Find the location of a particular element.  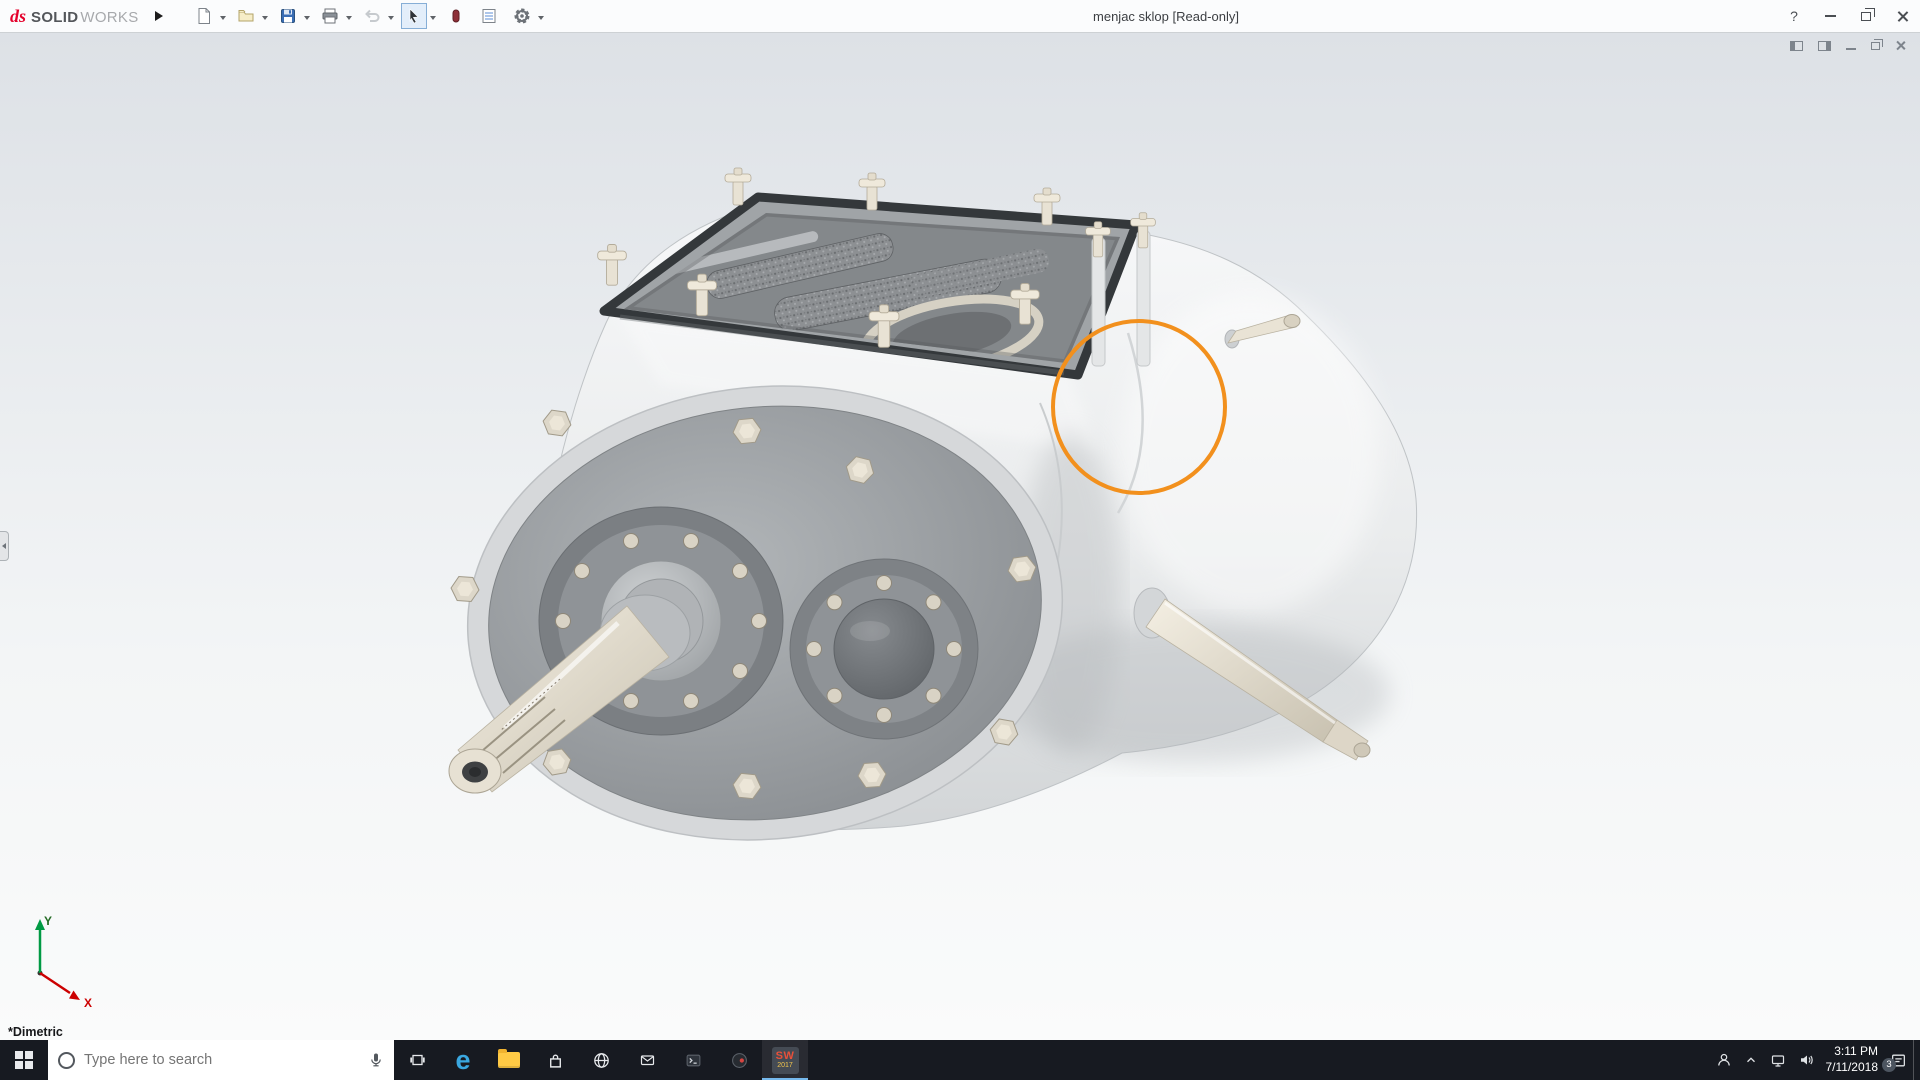

hidden-icons-button is located at coordinates (1751, 1060).